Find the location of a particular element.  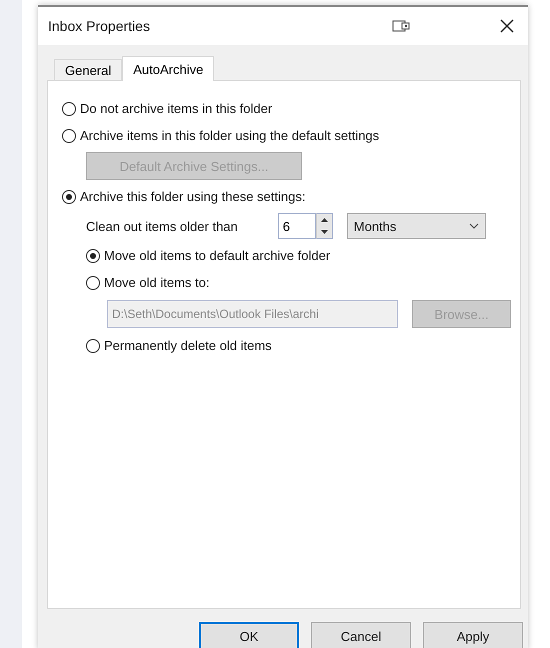

window-title: Inbox Properties is located at coordinates (99, 26).